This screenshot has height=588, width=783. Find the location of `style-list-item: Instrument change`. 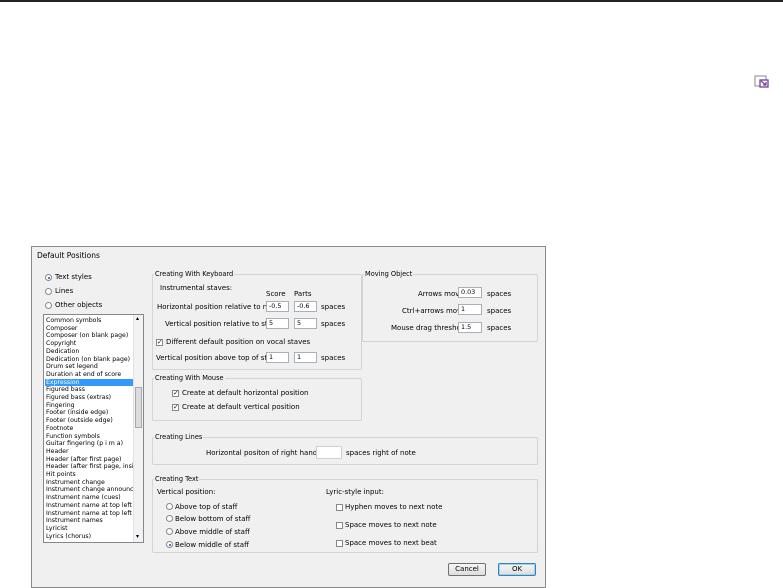

style-list-item: Instrument change is located at coordinates (90, 482).